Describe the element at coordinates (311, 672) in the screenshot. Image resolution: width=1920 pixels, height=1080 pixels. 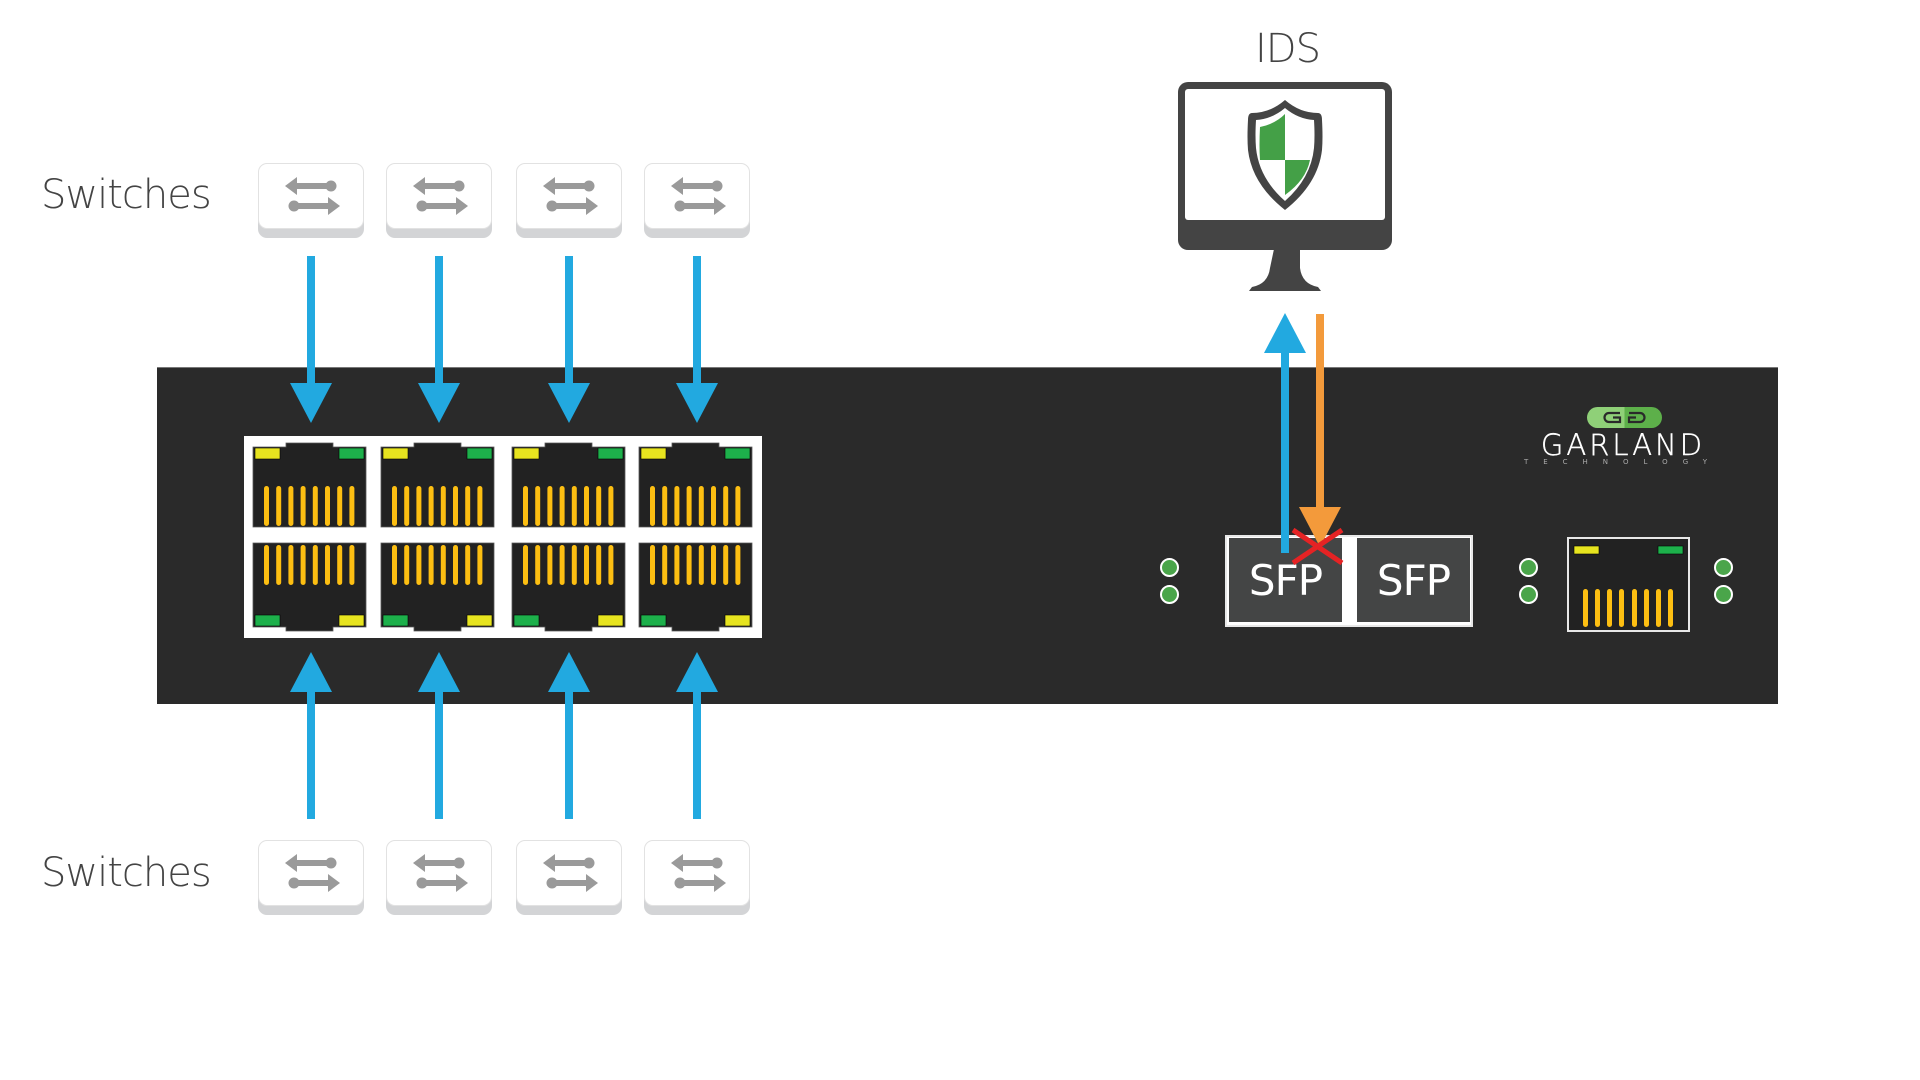
I see `uplink-arrow-1-head` at that location.